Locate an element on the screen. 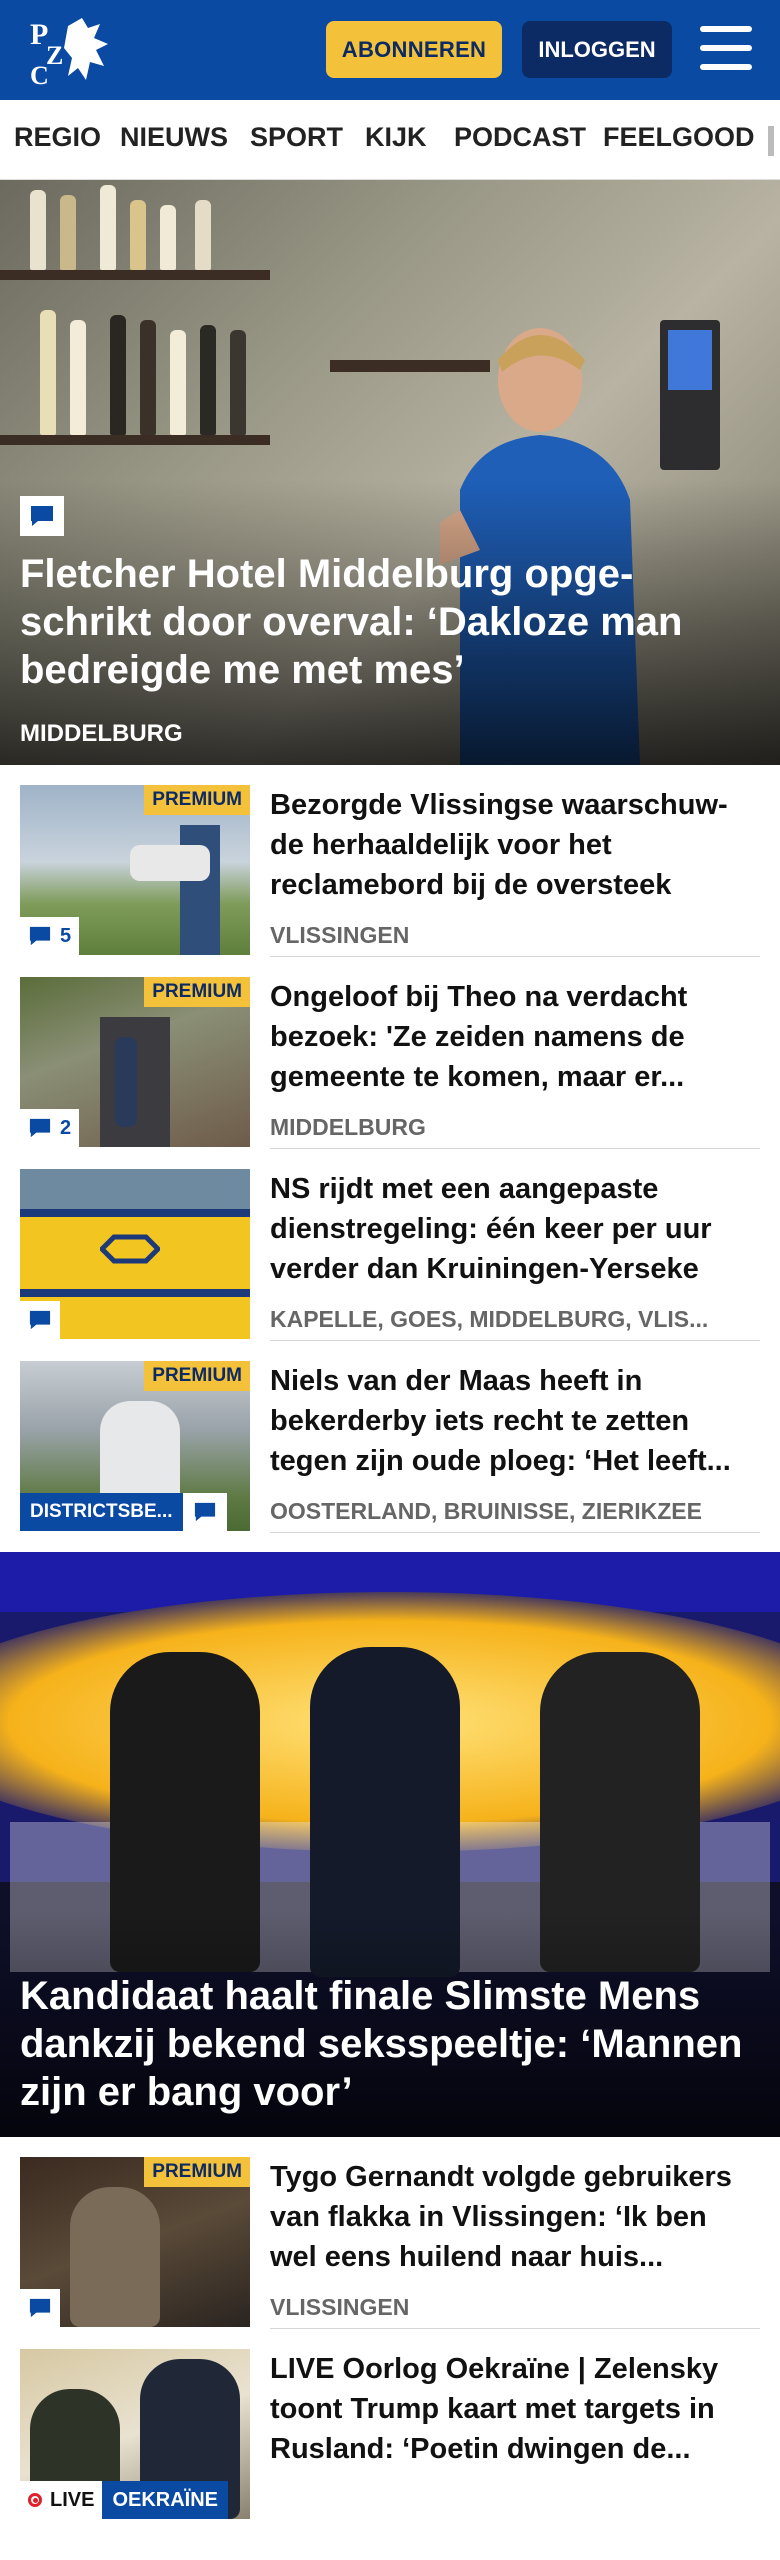 The image size is (780, 2560). coffee-machine is located at coordinates (690, 395).